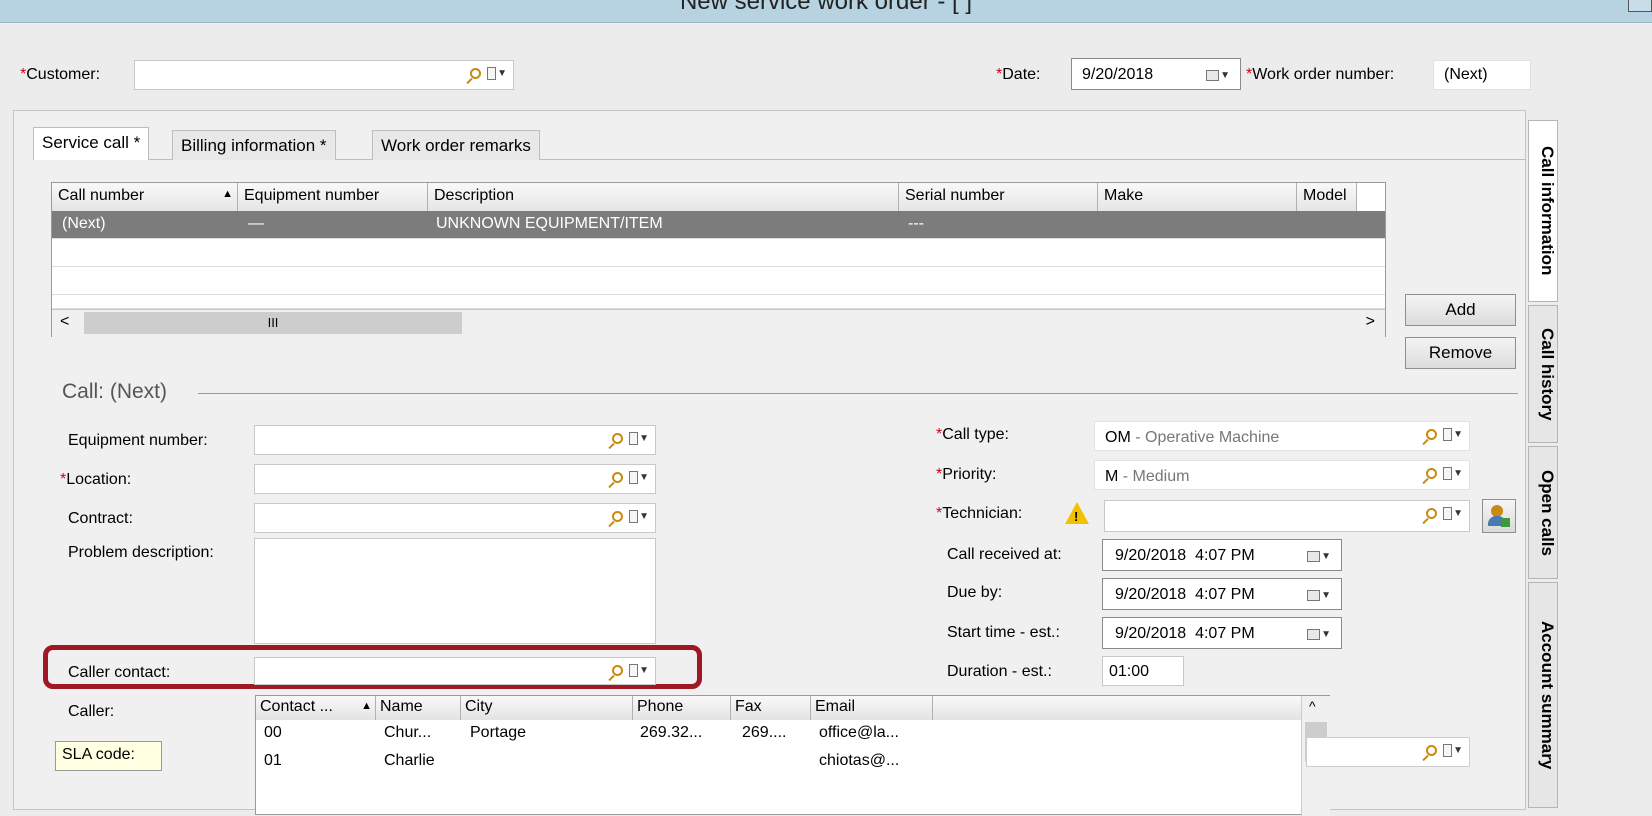 The width and height of the screenshot is (1652, 816). What do you see at coordinates (1003, 632) in the screenshot?
I see `start-time-label: Start time - est.:` at bounding box center [1003, 632].